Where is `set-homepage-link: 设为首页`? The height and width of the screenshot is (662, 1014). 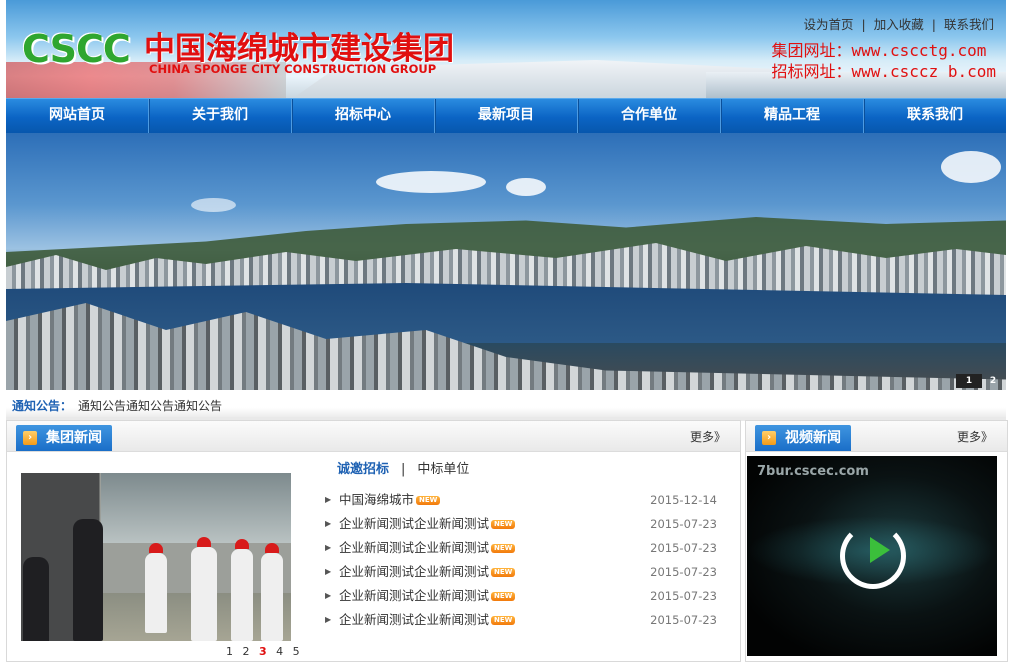 set-homepage-link: 设为首页 is located at coordinates (829, 24).